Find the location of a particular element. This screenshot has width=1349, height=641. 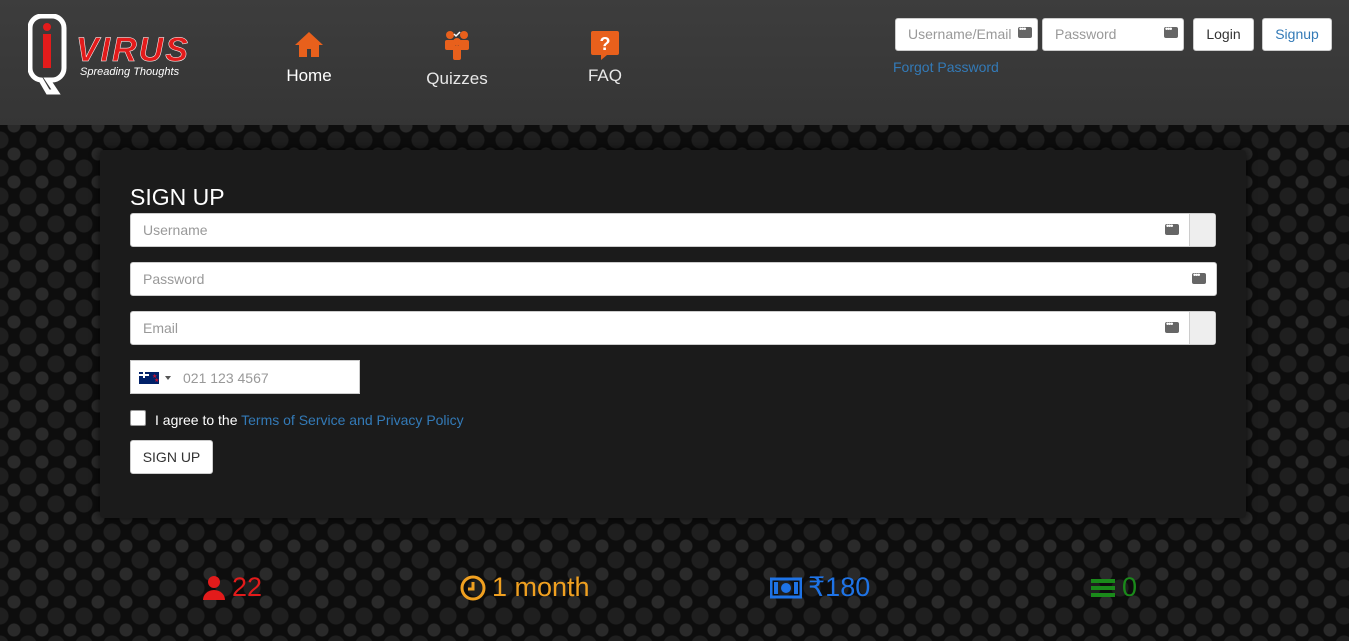

nav-quizzes: Quizzes is located at coordinates (457, 58).